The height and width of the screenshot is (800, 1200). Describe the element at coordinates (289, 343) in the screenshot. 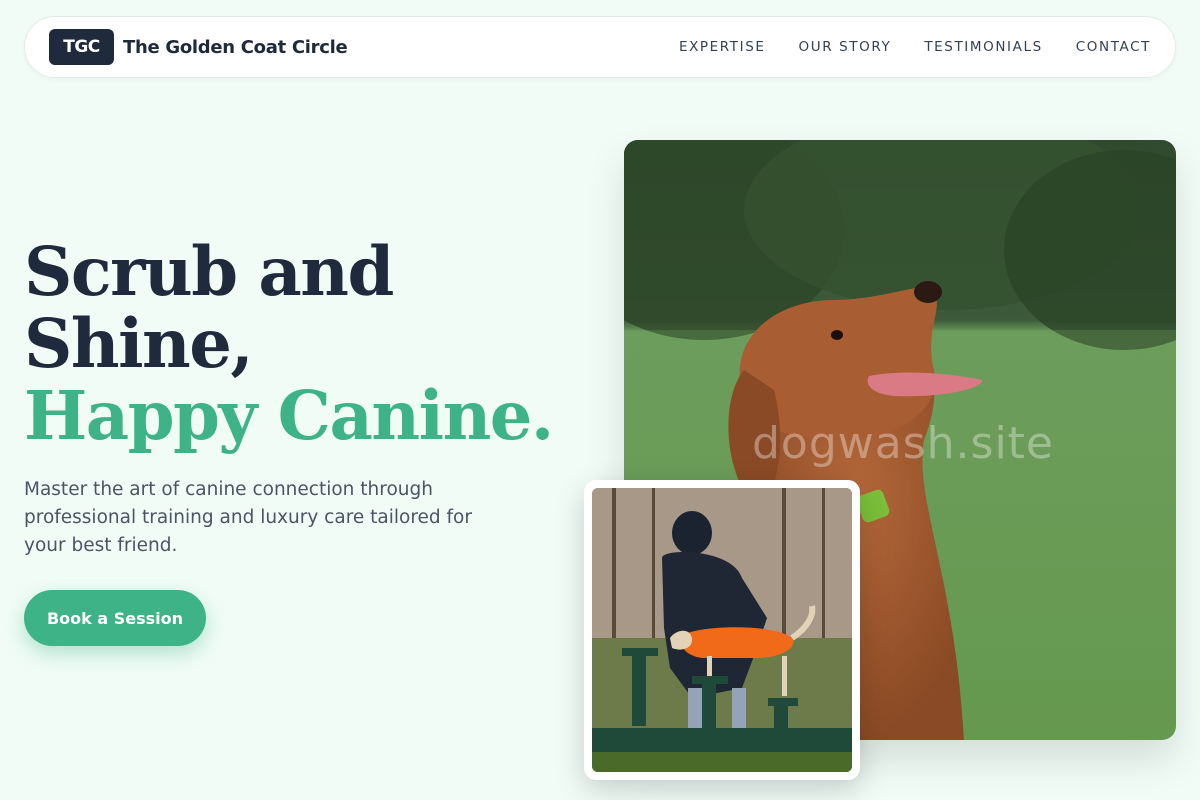

I see `hero-headline: Scrub and Shine, Happy Canine.` at that location.